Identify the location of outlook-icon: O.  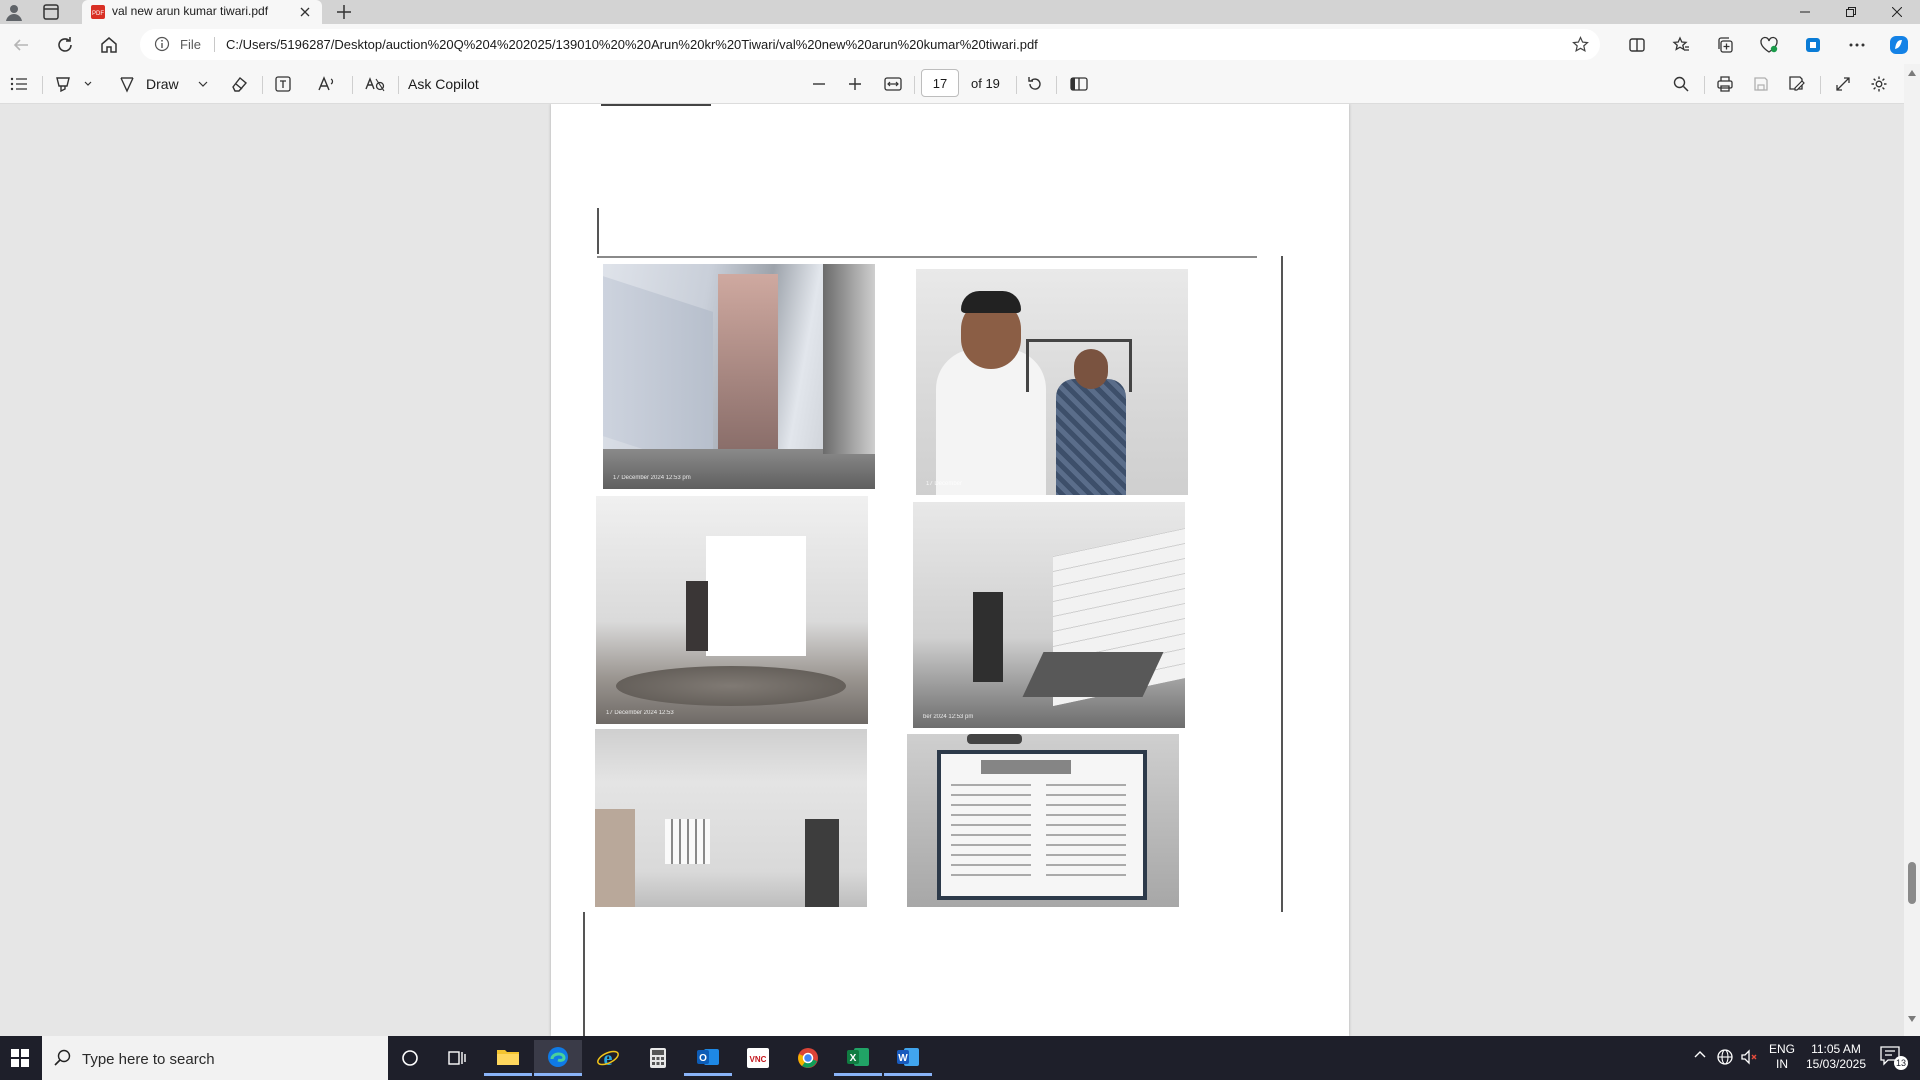
(708, 1058).